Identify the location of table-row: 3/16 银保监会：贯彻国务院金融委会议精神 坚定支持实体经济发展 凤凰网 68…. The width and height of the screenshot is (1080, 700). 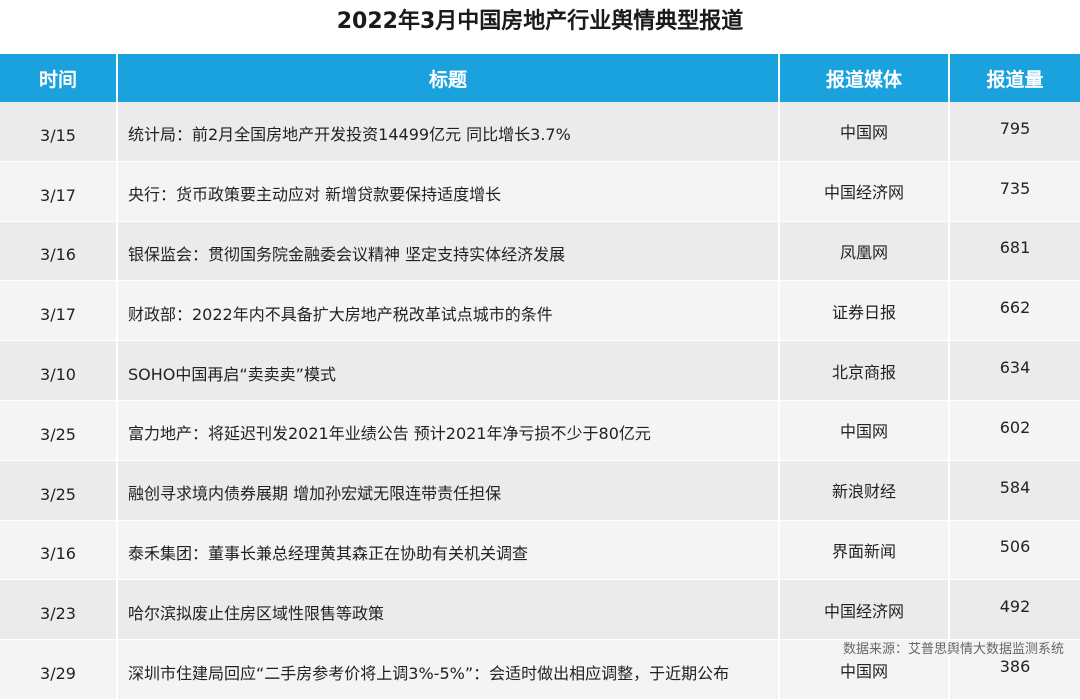
(540, 251).